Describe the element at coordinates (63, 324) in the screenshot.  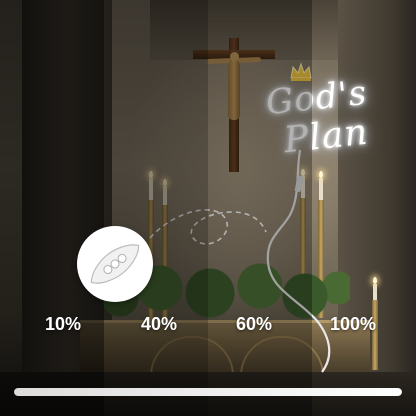
I see `brightness-label-10: 10%` at that location.